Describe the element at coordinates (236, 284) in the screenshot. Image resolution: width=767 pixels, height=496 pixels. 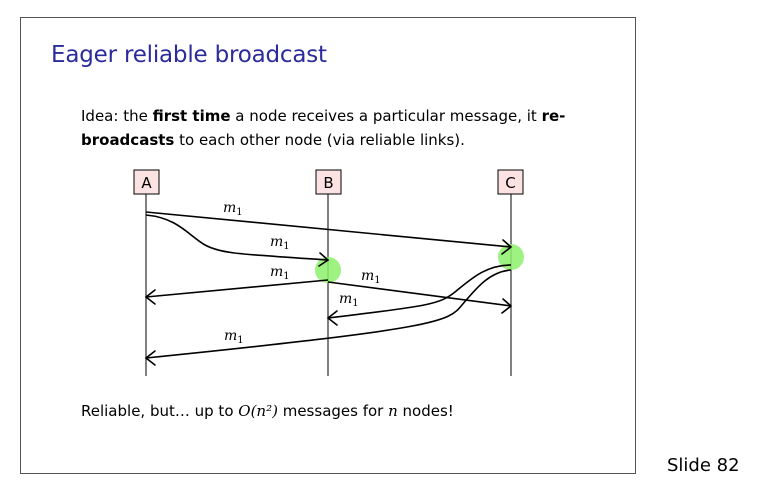
I see `message-b-to-a: m1` at that location.